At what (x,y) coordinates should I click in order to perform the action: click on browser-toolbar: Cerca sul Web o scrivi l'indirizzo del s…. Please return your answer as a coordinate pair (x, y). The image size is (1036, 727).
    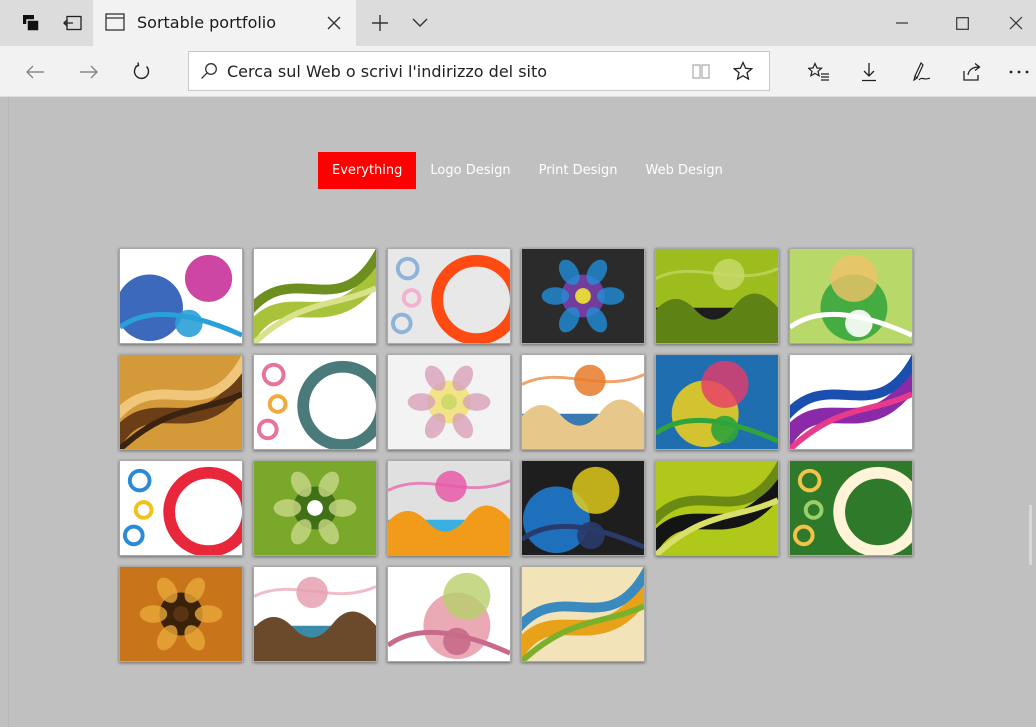
    Looking at the image, I should click on (518, 71).